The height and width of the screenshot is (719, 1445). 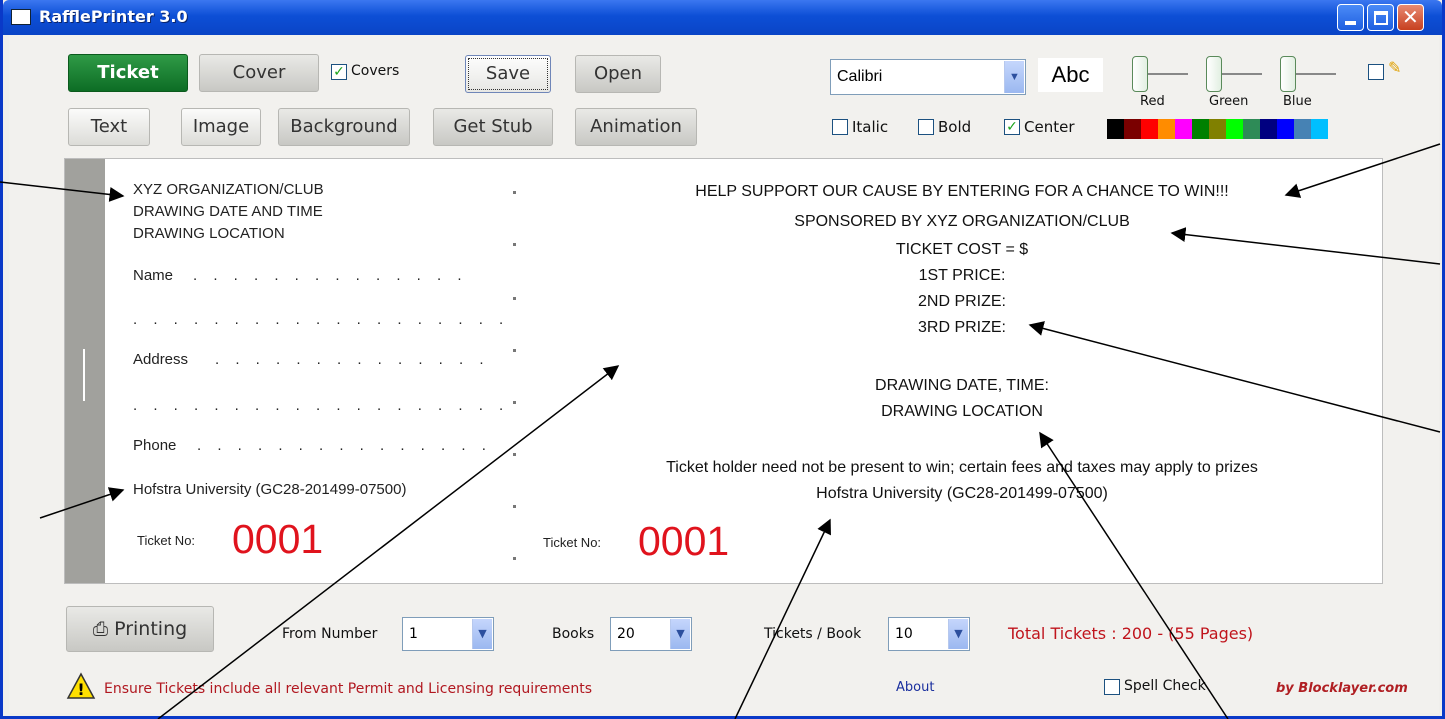 I want to click on blue-slider, so click(x=1309, y=74).